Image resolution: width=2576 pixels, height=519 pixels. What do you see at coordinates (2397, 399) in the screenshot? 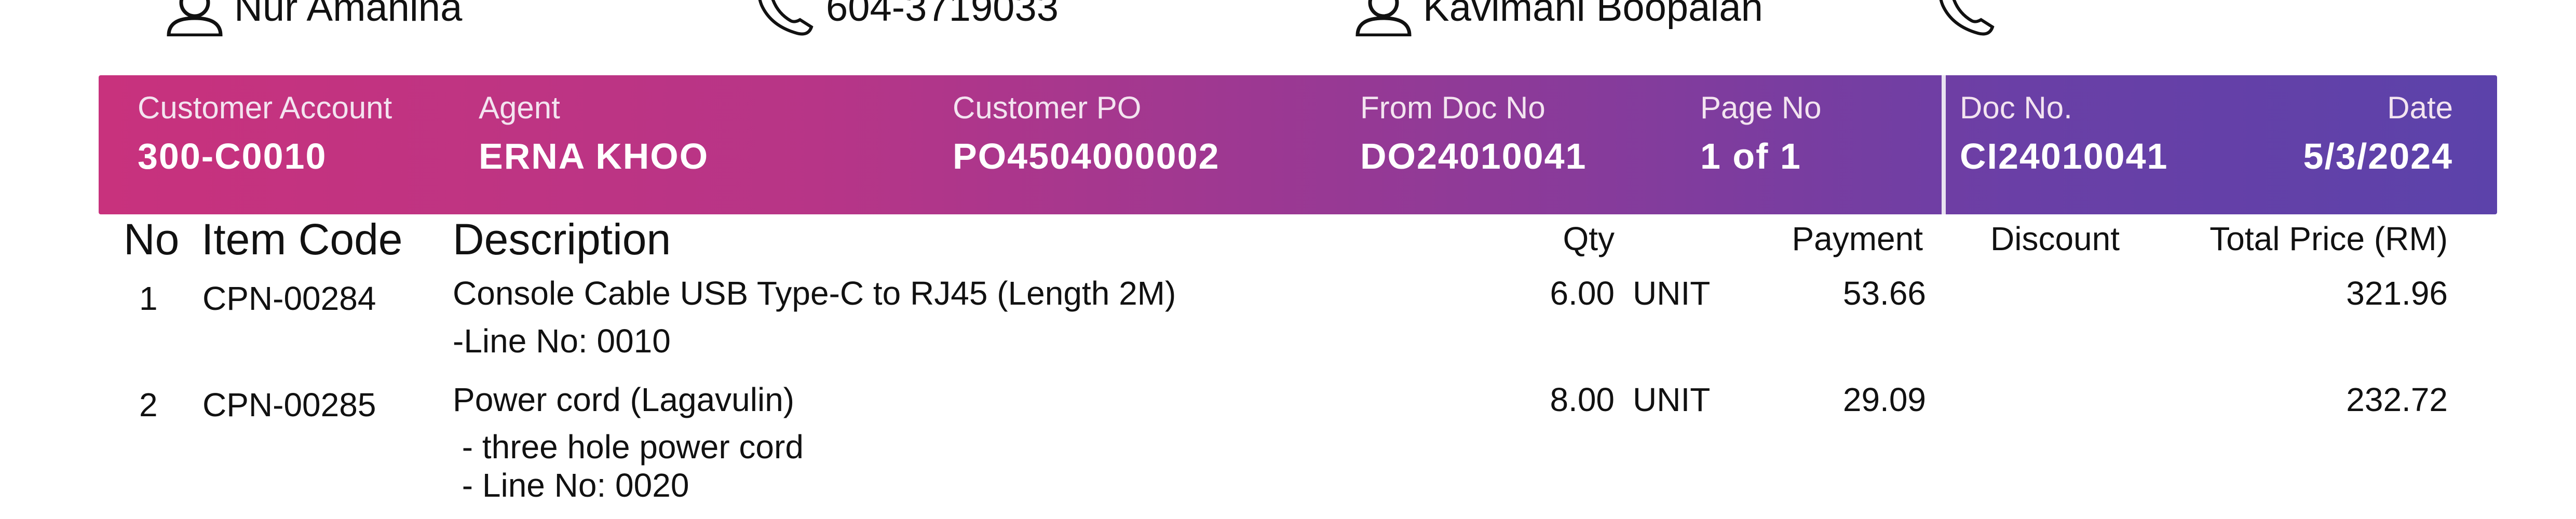
I see `row-total-price: 232.72` at bounding box center [2397, 399].